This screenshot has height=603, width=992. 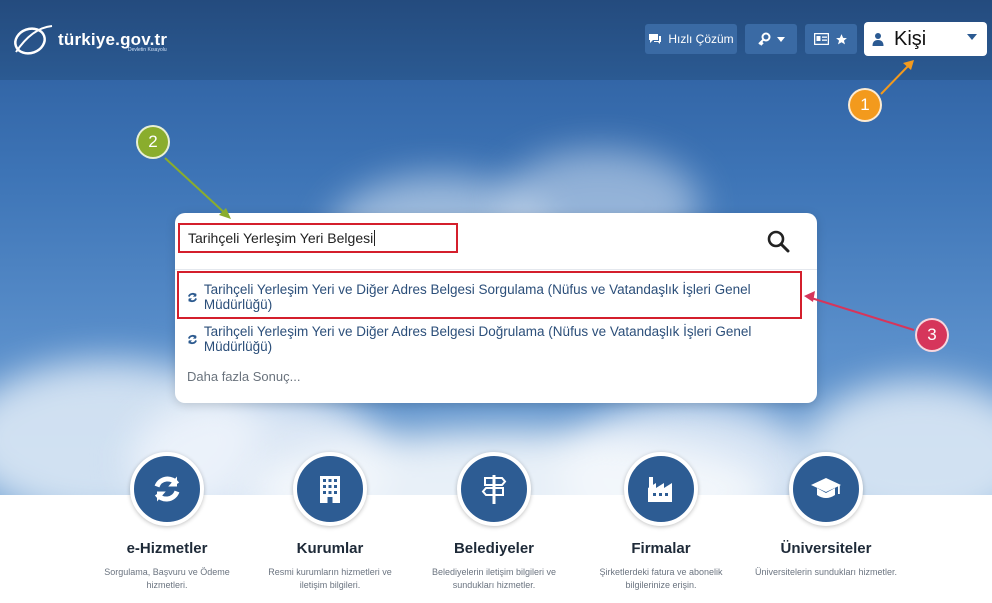 I want to click on annotation-marker-1: 1, so click(x=865, y=105).